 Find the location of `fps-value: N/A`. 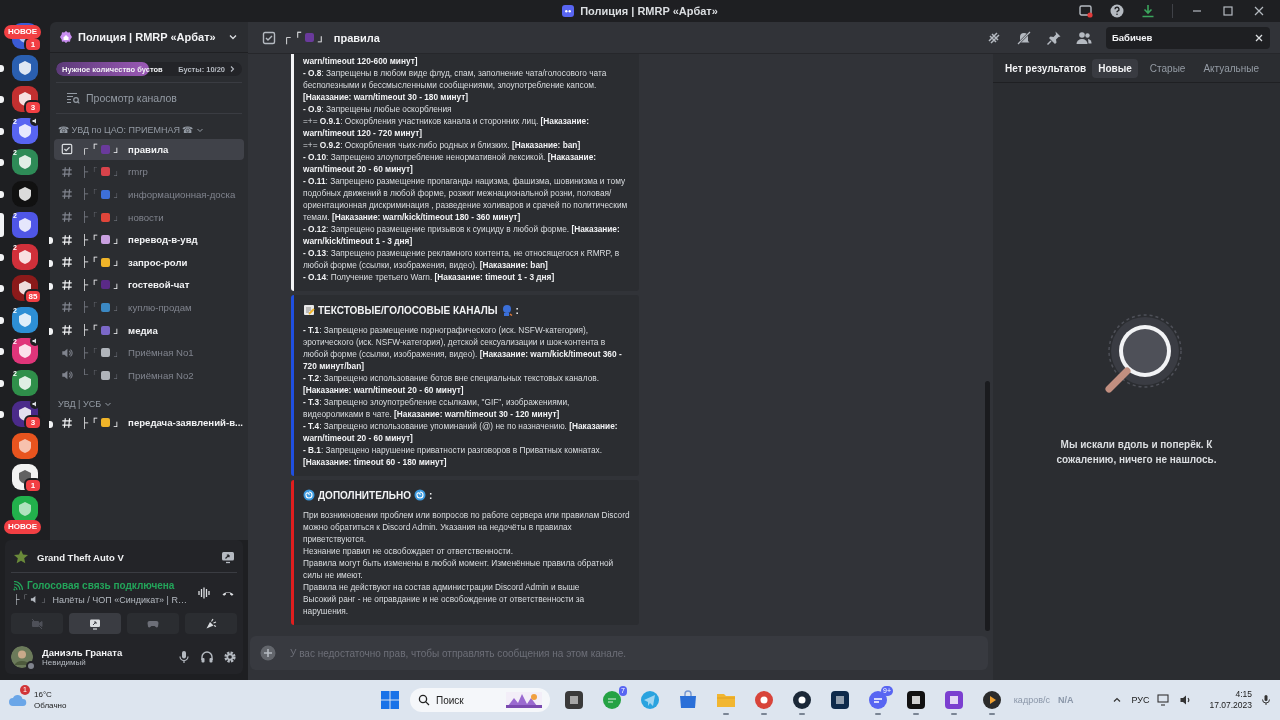

fps-value: N/A is located at coordinates (1065, 700).